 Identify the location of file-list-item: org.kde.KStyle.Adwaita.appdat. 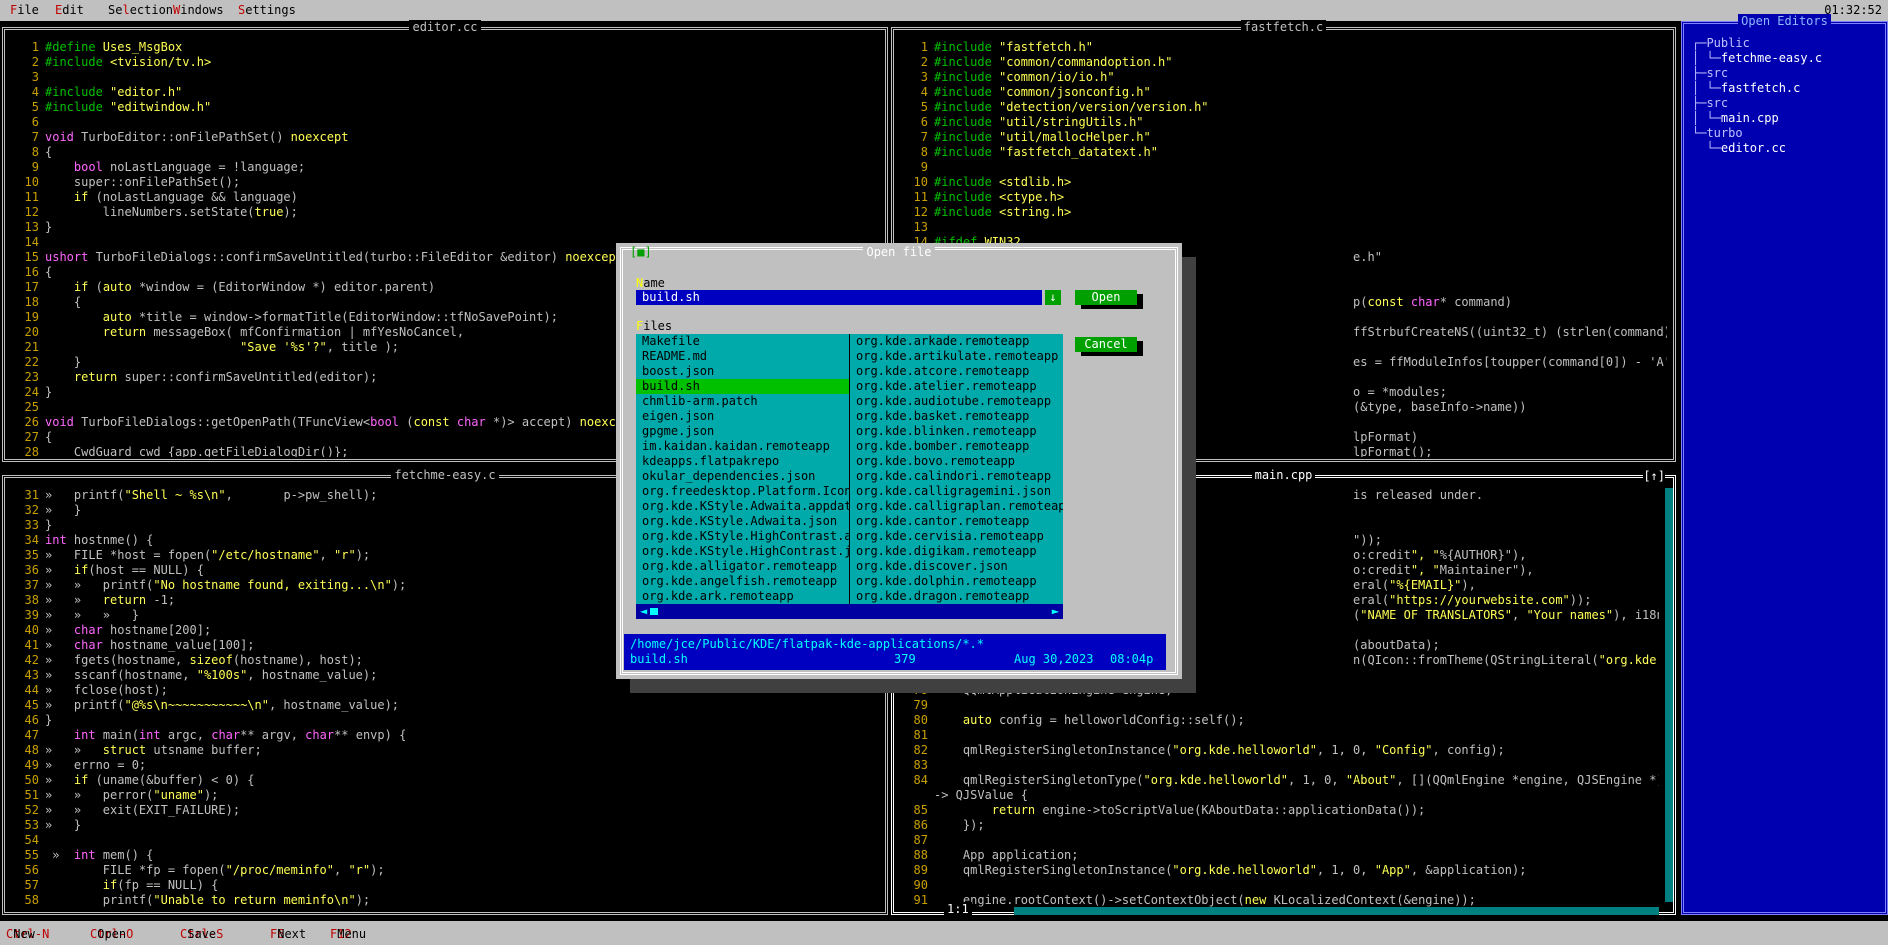
(742, 506).